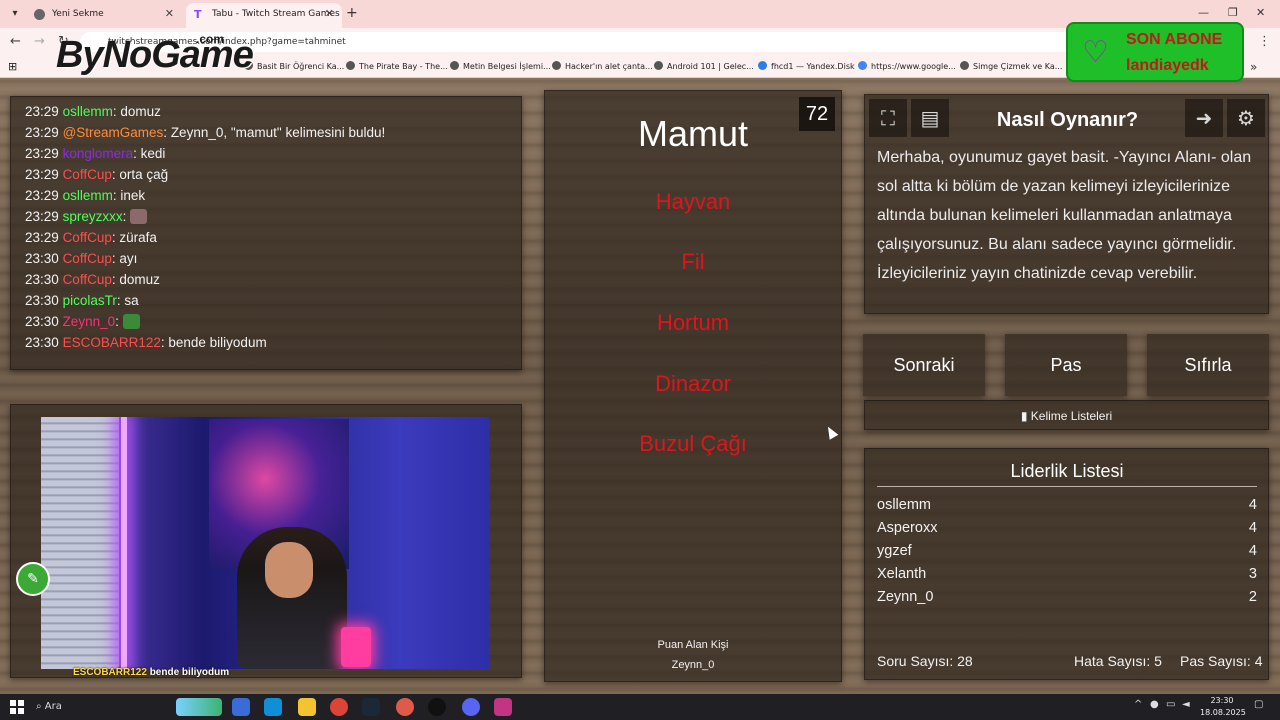 The image size is (1280, 720). I want to click on tab-title: Yeni Sekme, so click(78, 14).